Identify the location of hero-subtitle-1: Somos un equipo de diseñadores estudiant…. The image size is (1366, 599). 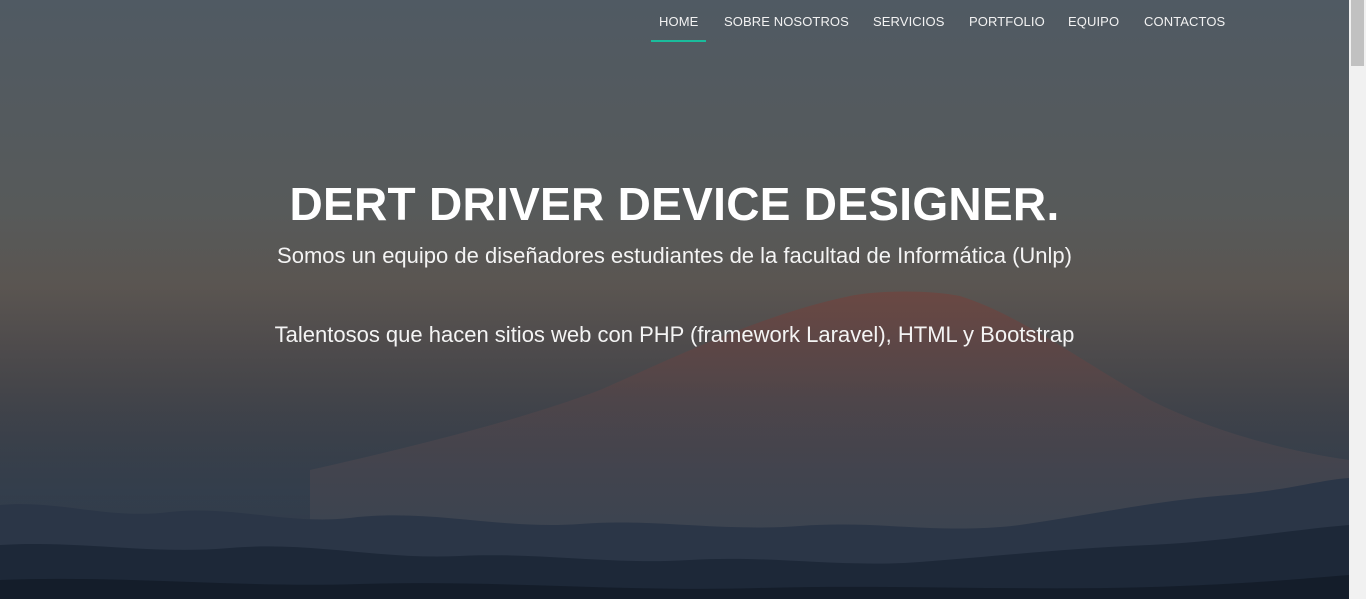
(674, 255).